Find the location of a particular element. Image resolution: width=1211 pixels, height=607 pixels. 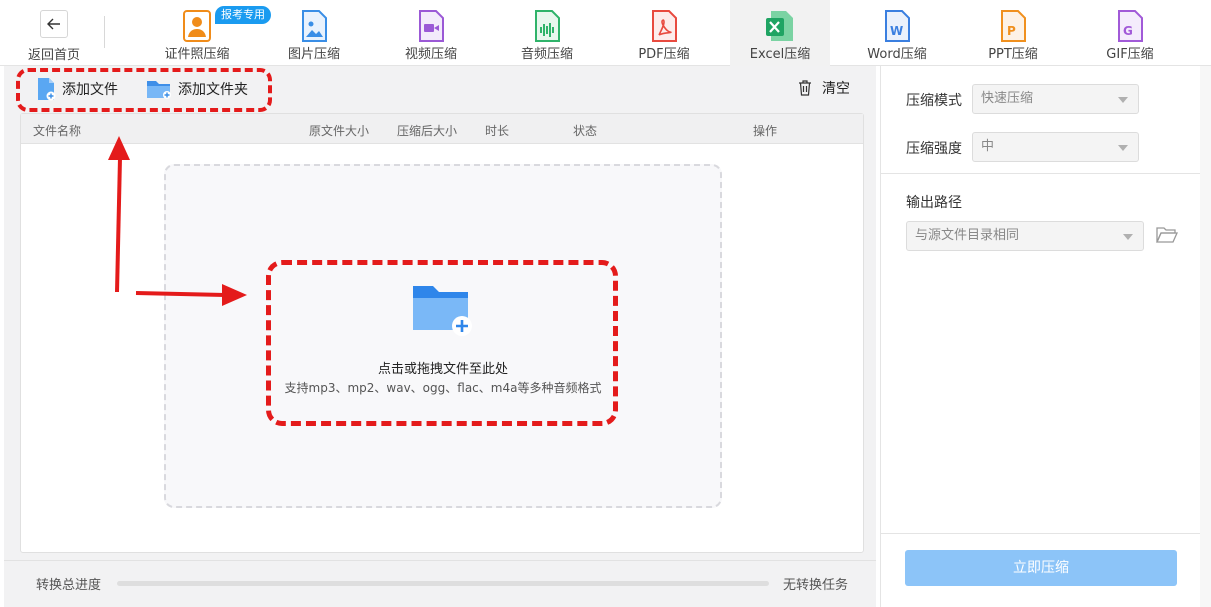

tool-pdf: PDF压缩 is located at coordinates (664, 33).